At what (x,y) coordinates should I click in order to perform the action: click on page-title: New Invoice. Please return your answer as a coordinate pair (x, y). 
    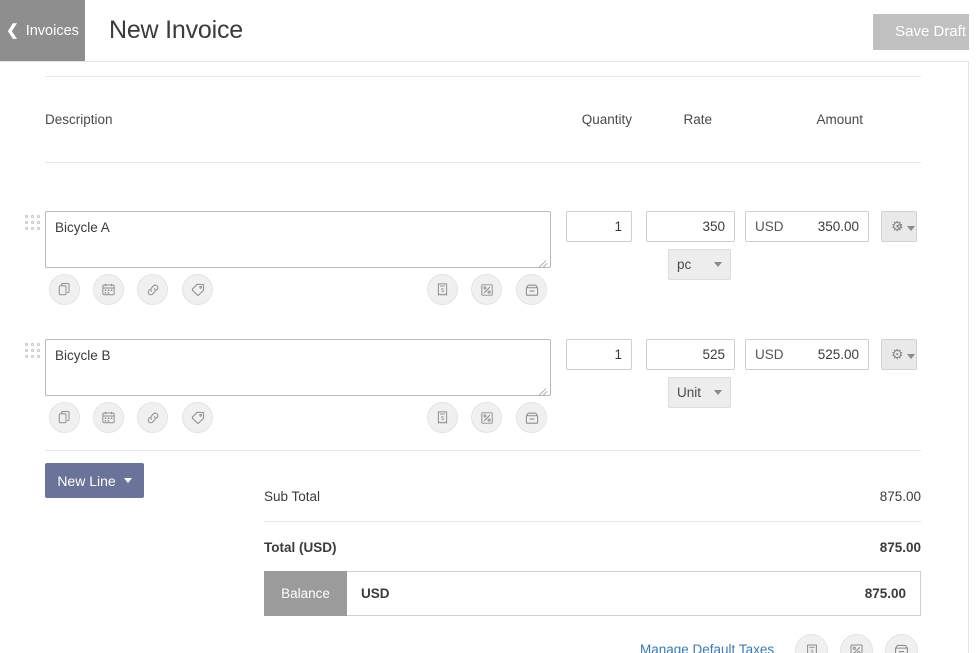
    Looking at the image, I should click on (176, 30).